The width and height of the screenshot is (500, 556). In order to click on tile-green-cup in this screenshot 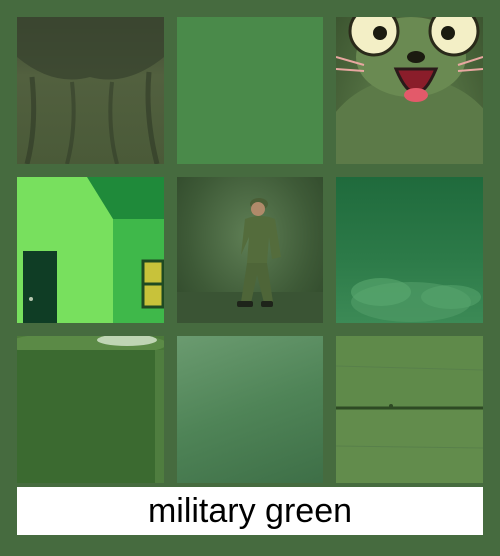, I will do `click(90, 409)`.